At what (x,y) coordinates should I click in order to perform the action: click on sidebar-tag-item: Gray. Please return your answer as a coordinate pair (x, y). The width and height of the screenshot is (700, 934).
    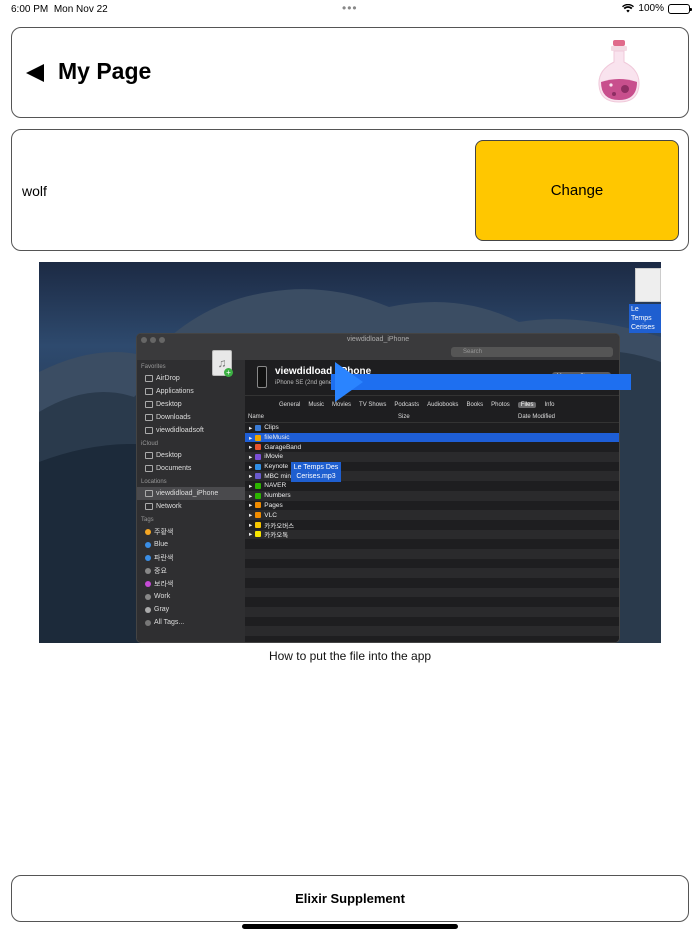
    Looking at the image, I should click on (191, 609).